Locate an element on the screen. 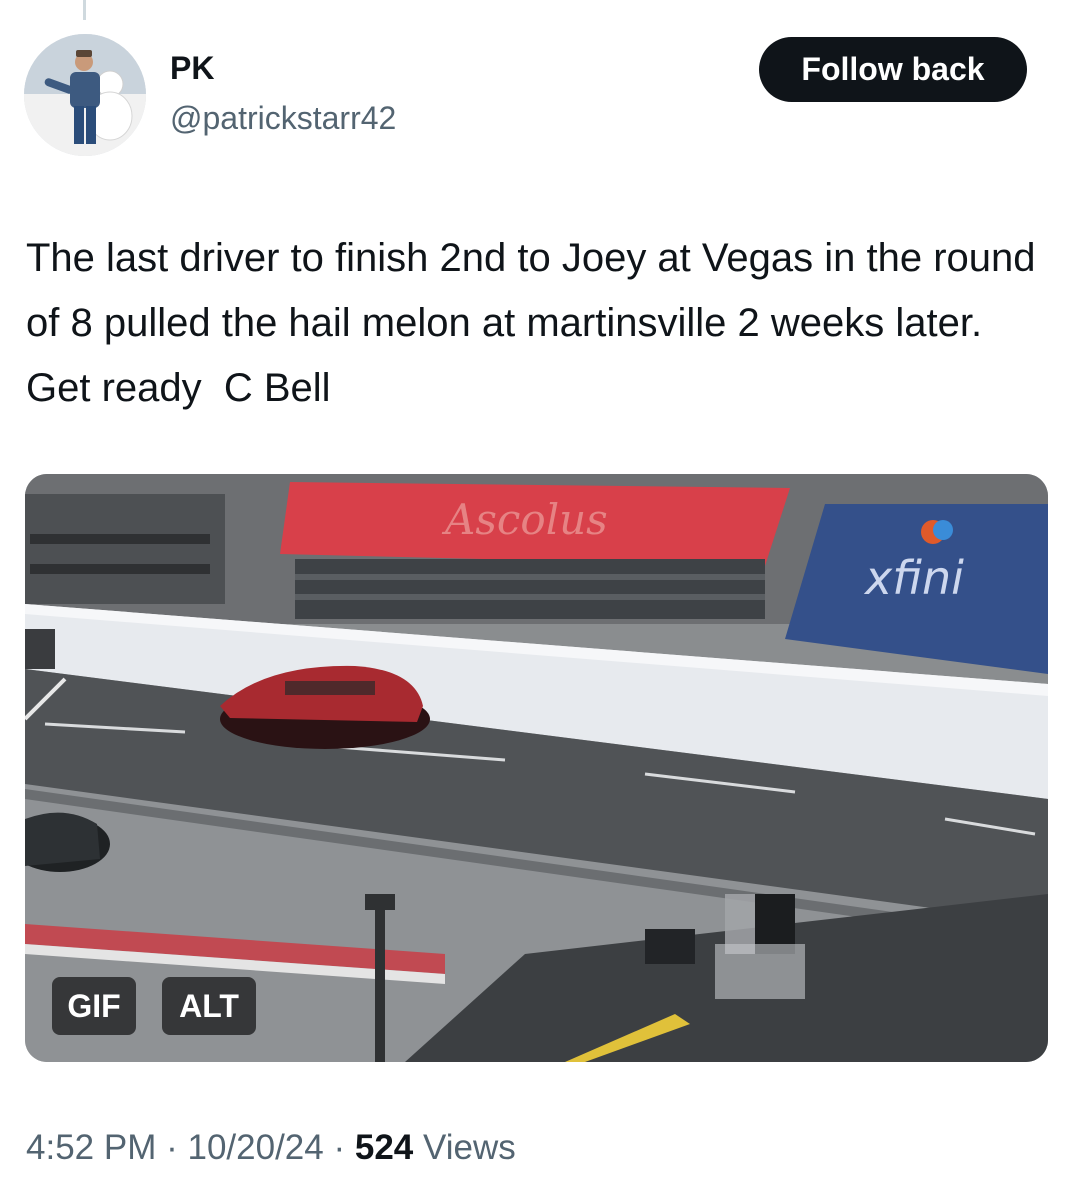 This screenshot has width=1073, height=1200. follow-back-button: Follow back is located at coordinates (893, 69).